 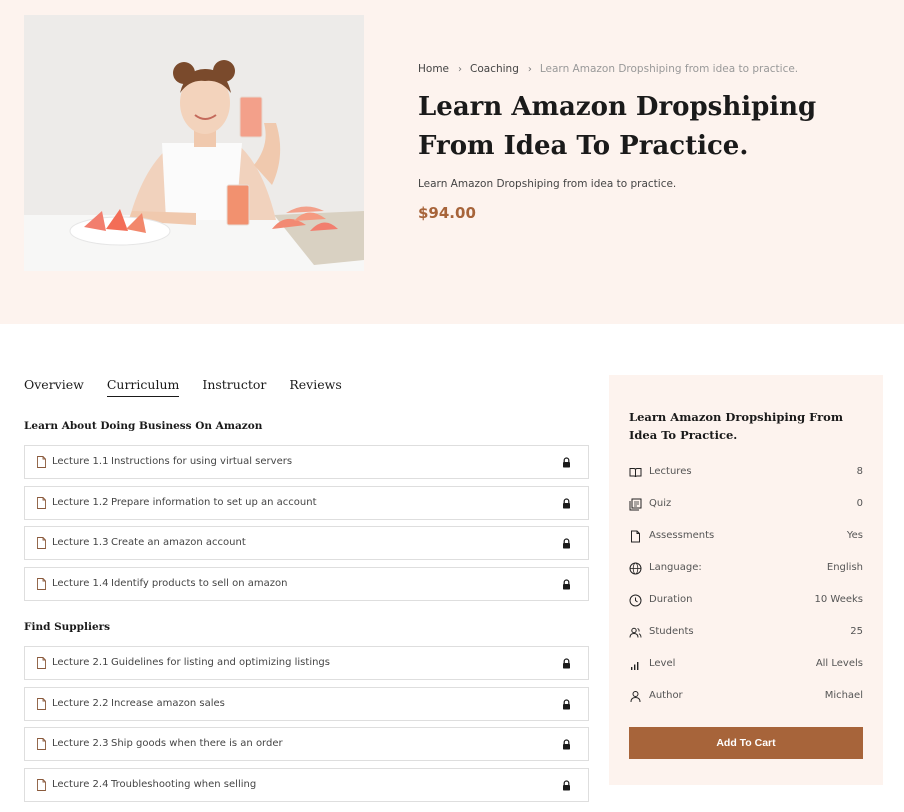 I want to click on course-price: $94.00, so click(x=447, y=213).